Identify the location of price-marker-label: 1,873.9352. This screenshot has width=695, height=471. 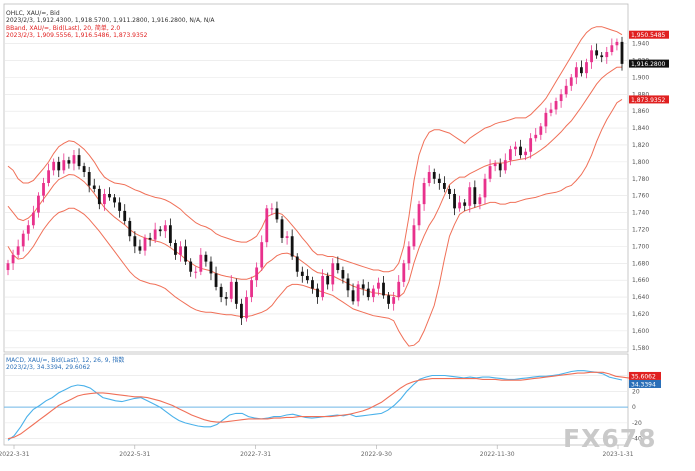
(648, 100).